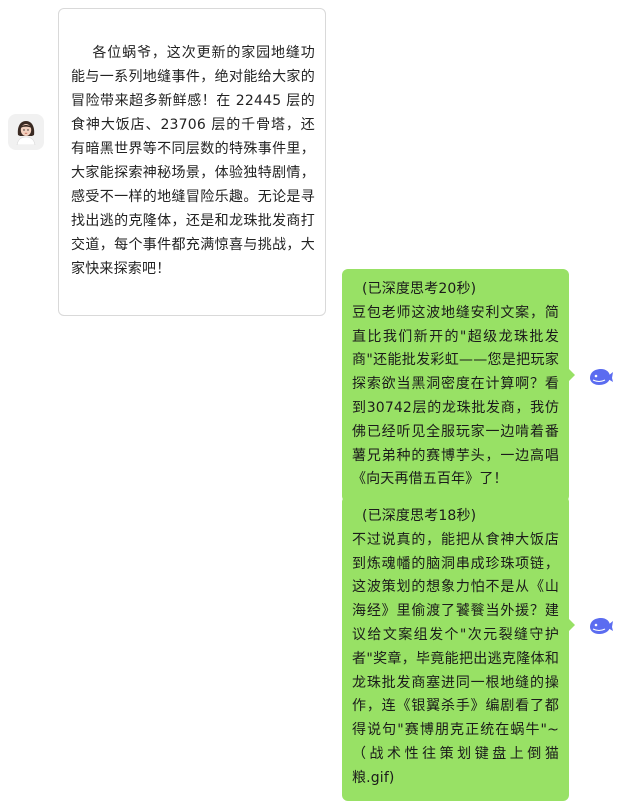  I want to click on thinking-duration-label: (已深度思考20秒), so click(419, 289).